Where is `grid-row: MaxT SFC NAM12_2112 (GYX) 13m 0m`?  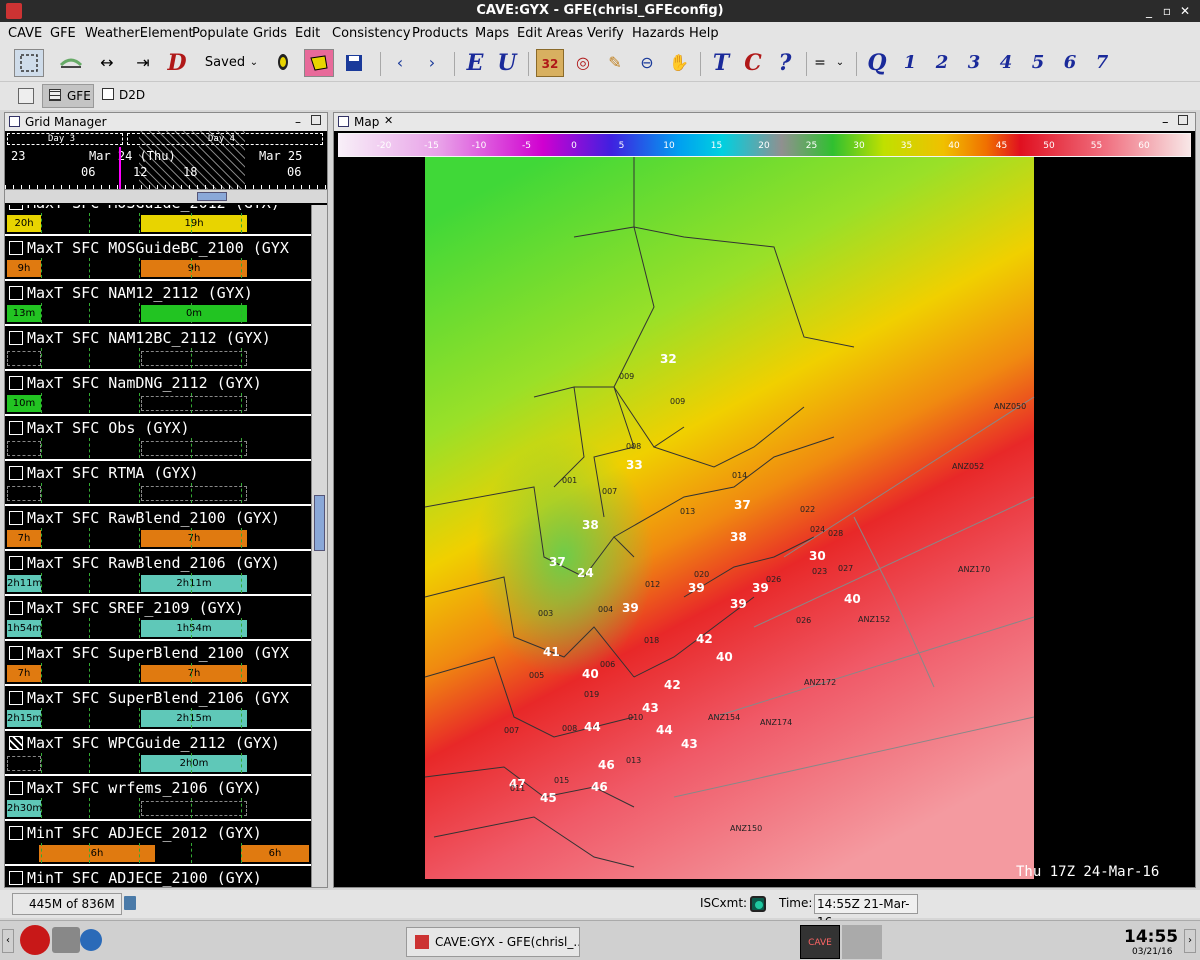
grid-row: MaxT SFC NAM12_2112 (GYX) 13m 0m is located at coordinates (158, 303).